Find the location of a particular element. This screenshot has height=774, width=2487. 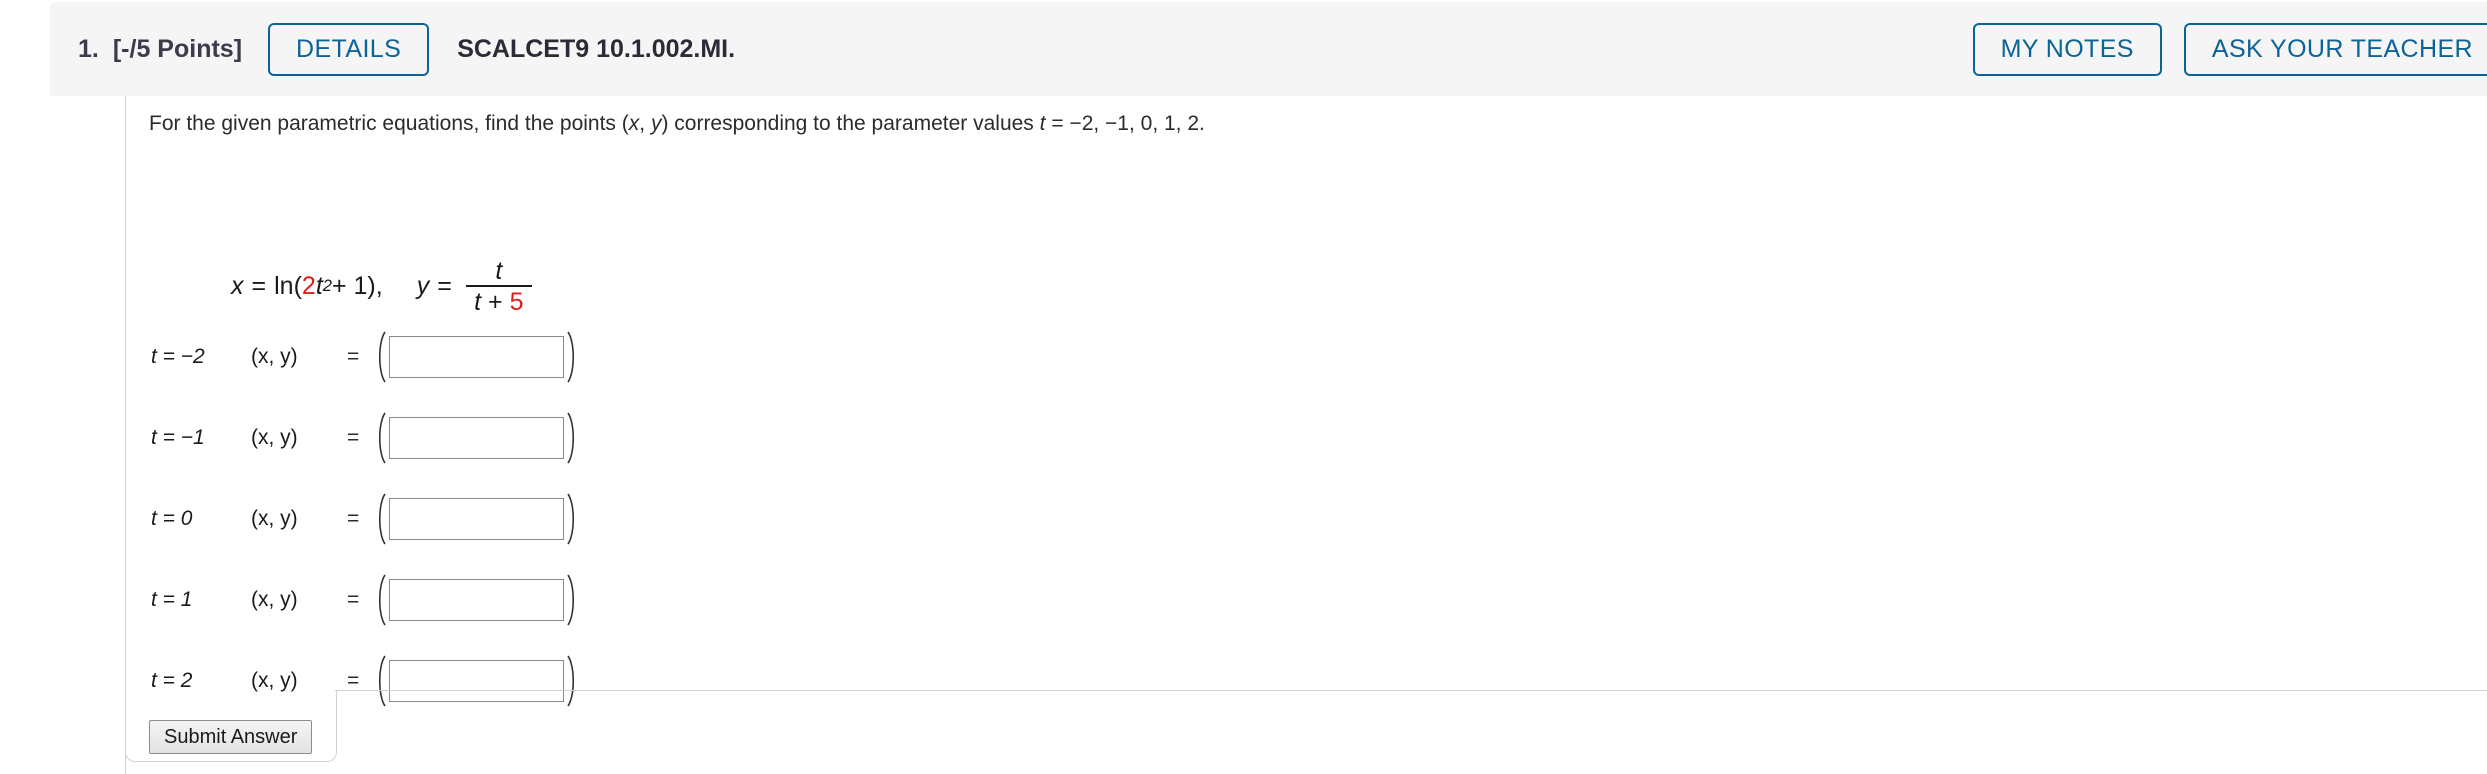

answer-row: t = −2 (x, y) = is located at coordinates (353, 356).